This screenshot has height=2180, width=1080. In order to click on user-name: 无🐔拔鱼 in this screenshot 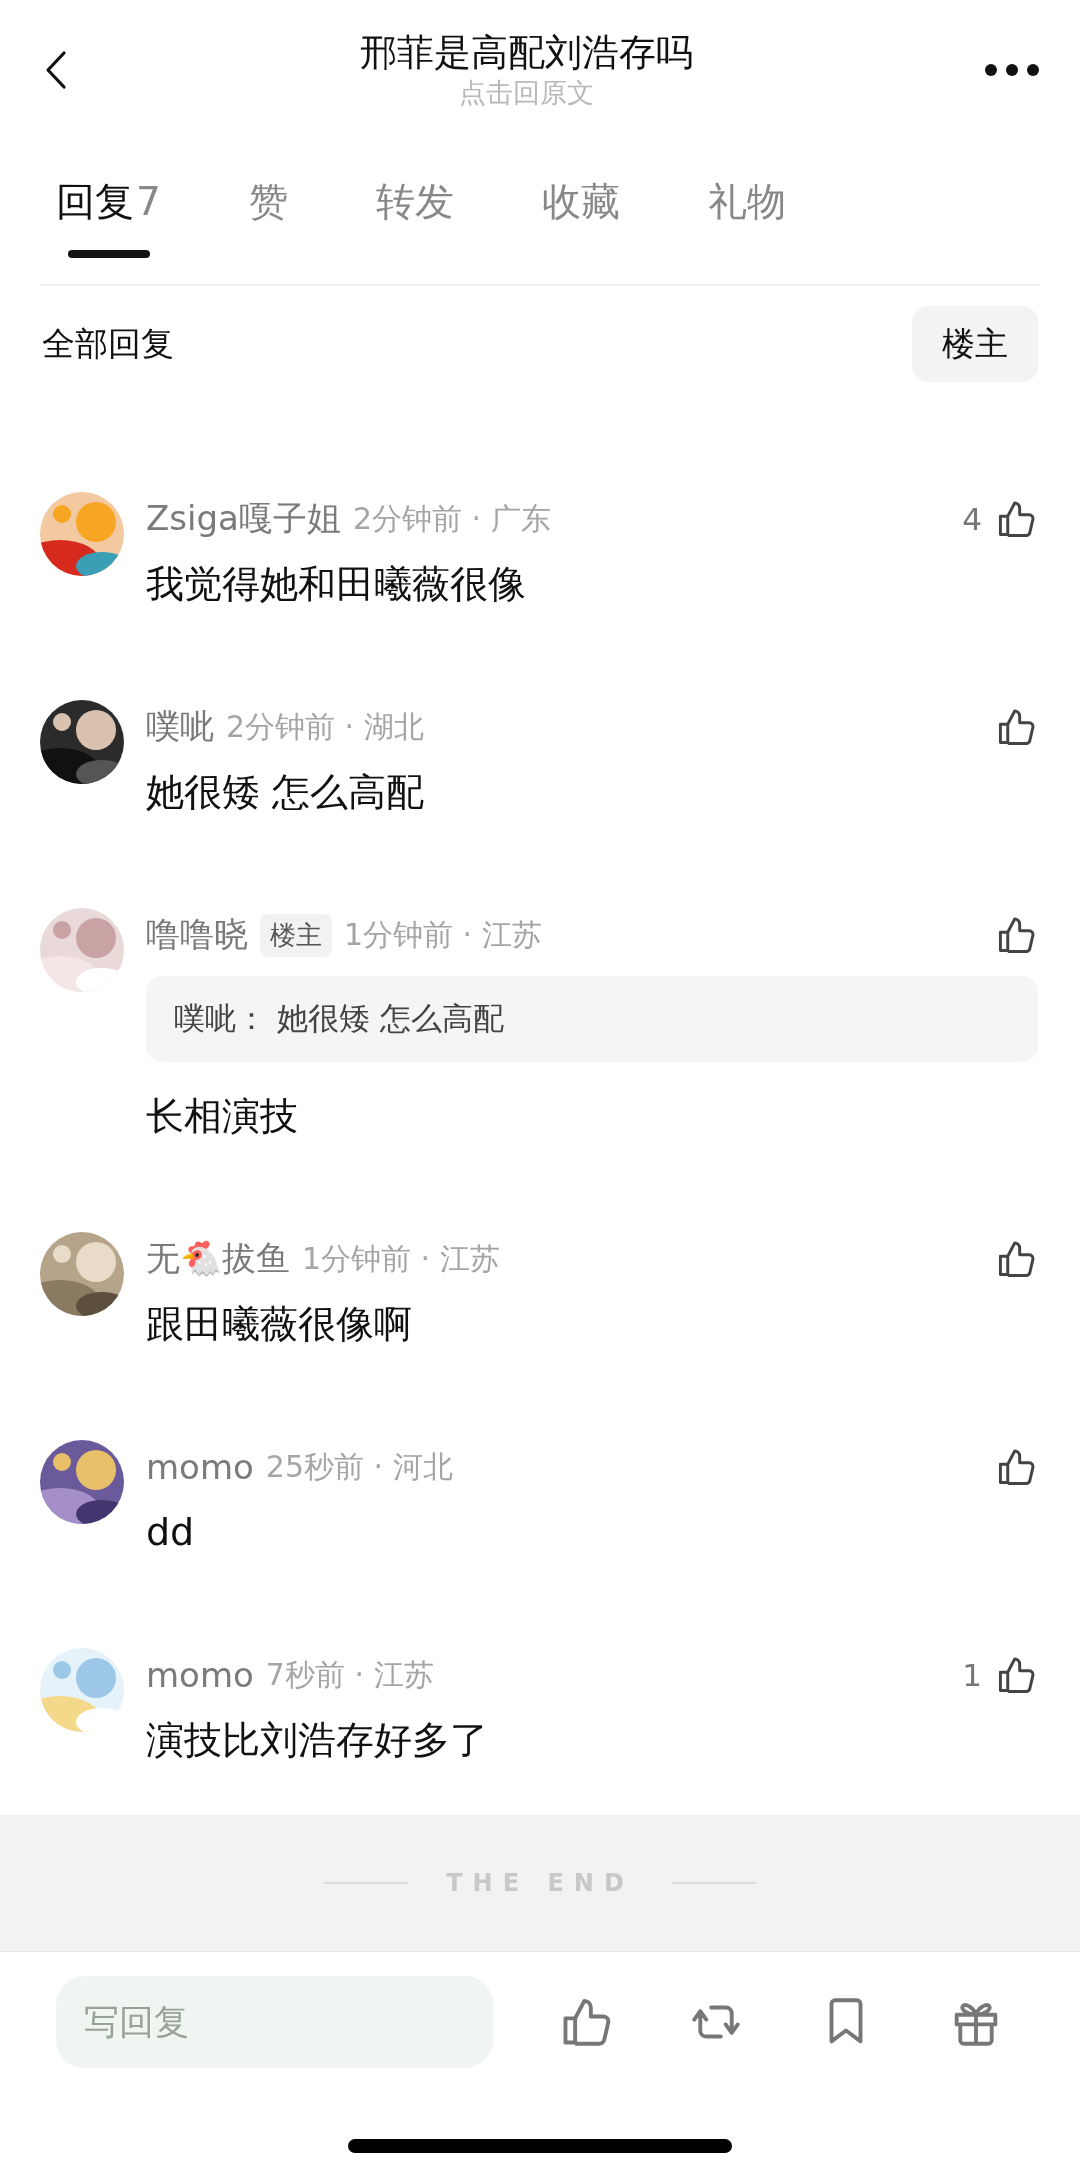, I will do `click(218, 1259)`.